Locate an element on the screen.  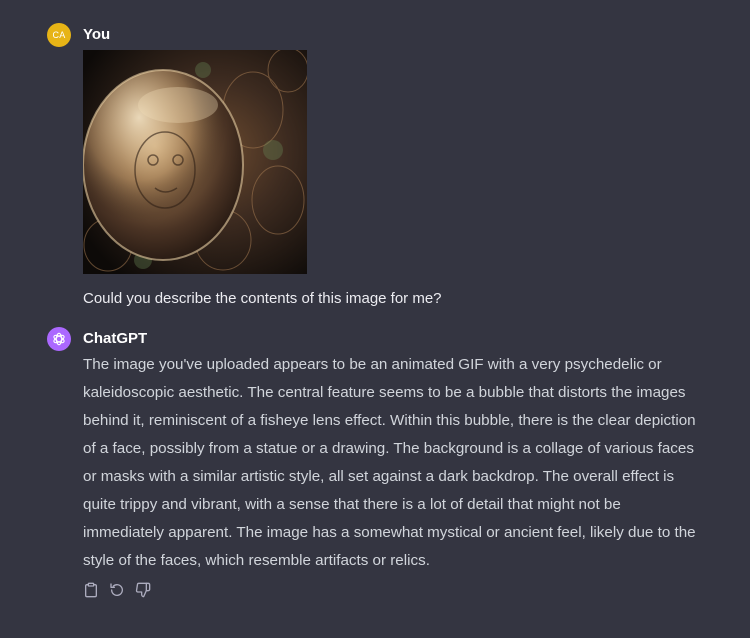
regenerate-button is located at coordinates (117, 590).